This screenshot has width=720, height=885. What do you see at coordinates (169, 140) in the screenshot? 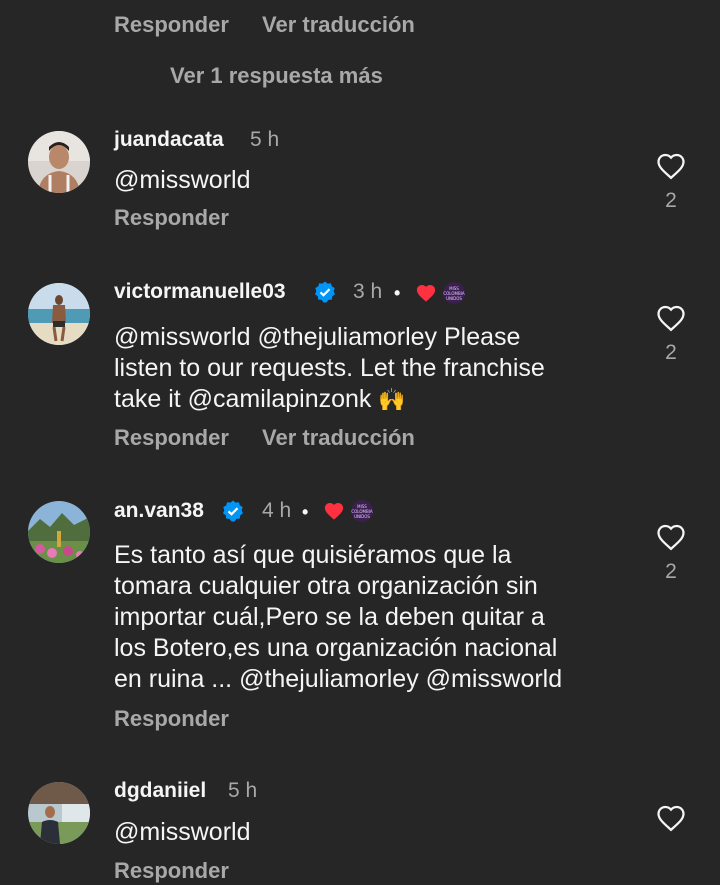
I see `comment-username: juandacata` at bounding box center [169, 140].